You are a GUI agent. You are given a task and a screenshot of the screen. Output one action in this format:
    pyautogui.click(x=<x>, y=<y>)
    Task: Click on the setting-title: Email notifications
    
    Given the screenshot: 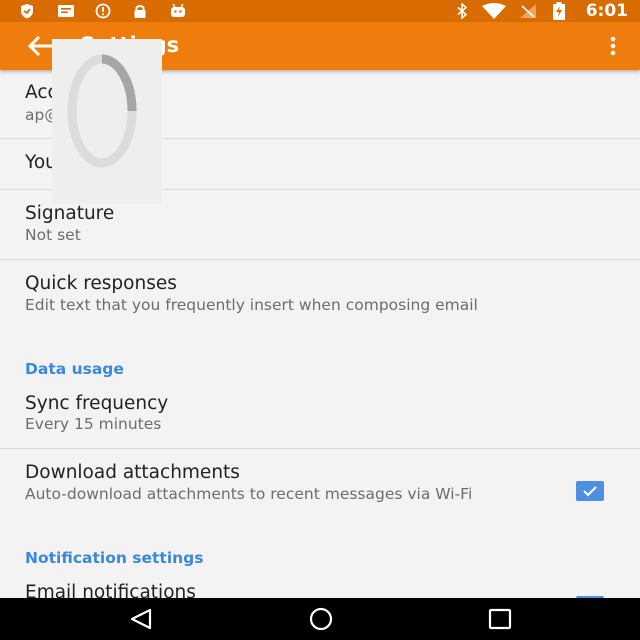 What is the action you would take?
    pyautogui.click(x=110, y=590)
    